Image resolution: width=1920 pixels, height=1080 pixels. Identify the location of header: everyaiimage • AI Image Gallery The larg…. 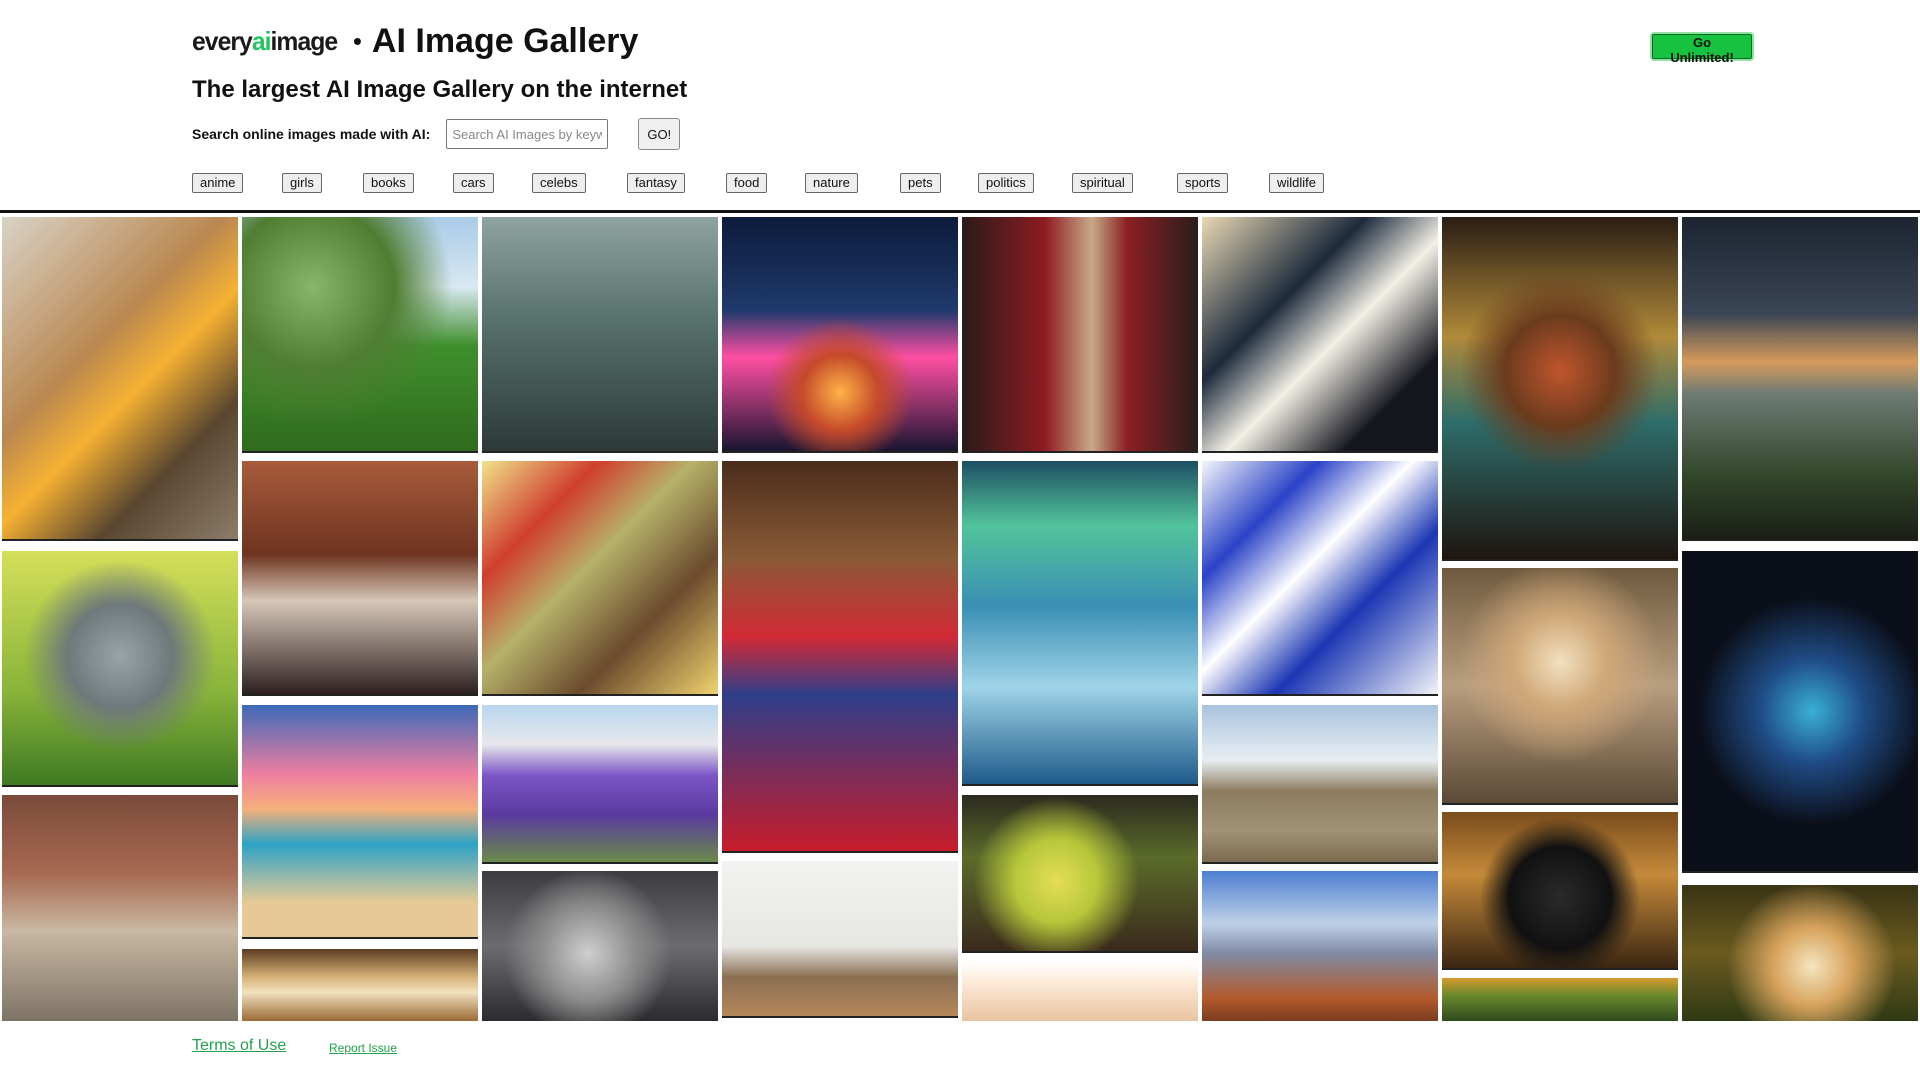
(972, 117).